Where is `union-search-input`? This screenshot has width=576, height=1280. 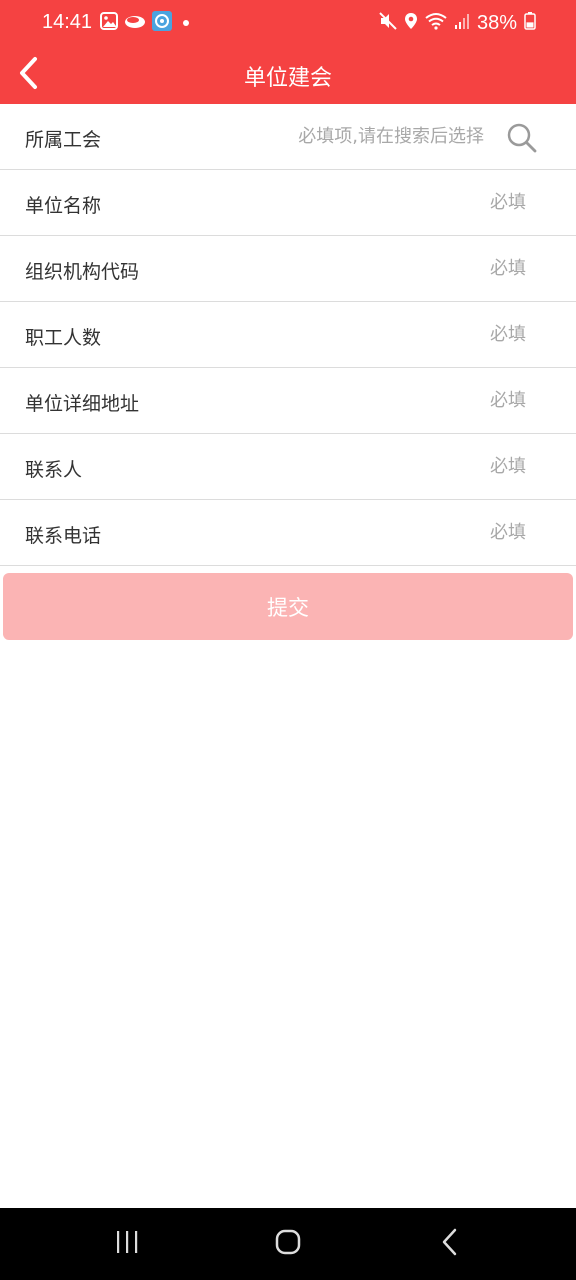
union-search-input is located at coordinates (334, 136).